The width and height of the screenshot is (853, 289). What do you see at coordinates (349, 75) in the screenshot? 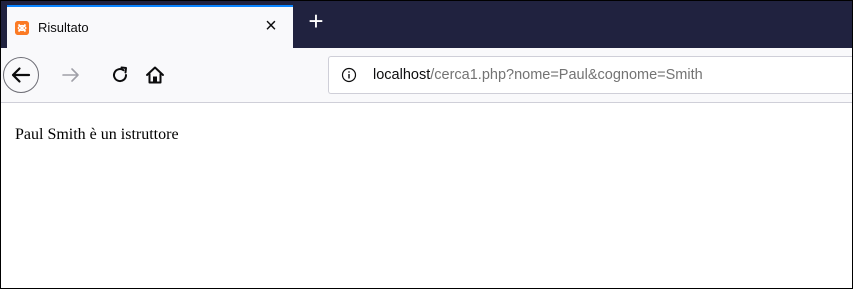
I see `site-info-icon` at bounding box center [349, 75].